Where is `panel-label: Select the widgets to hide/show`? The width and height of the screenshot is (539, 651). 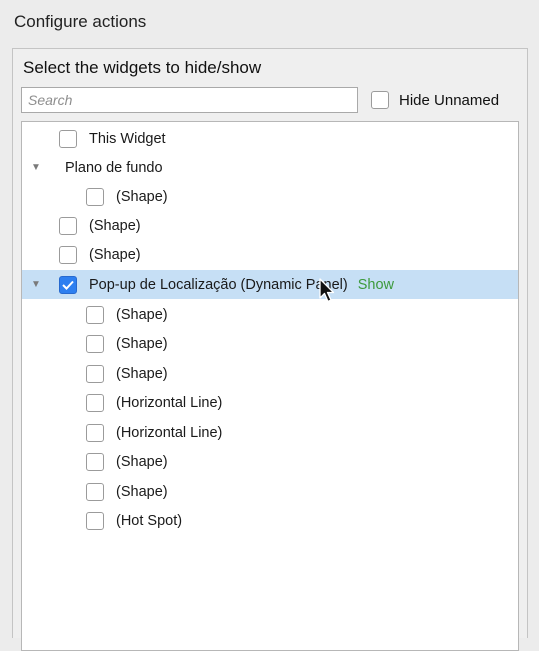
panel-label: Select the widgets to hide/show is located at coordinates (142, 67).